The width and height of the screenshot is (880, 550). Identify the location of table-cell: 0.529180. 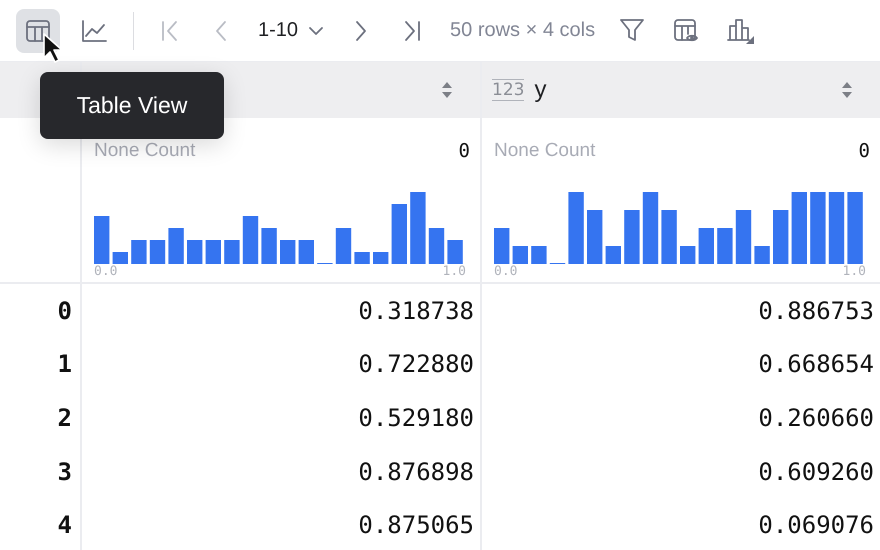
(416, 418).